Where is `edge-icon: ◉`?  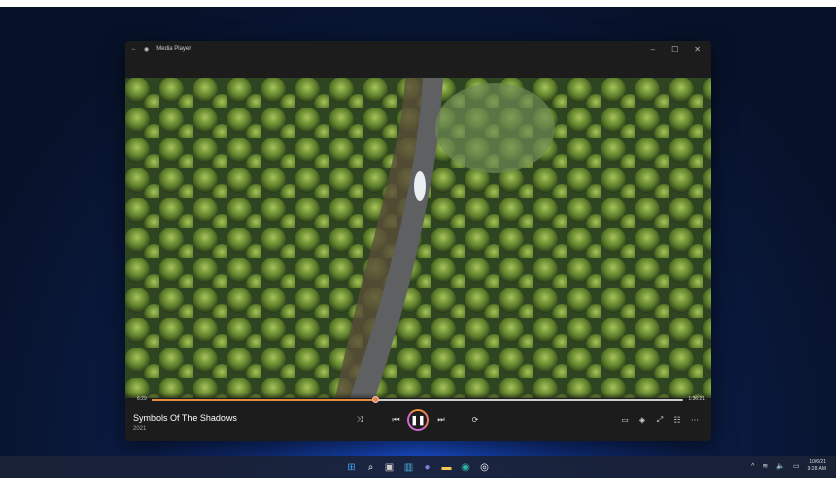 edge-icon: ◉ is located at coordinates (466, 467).